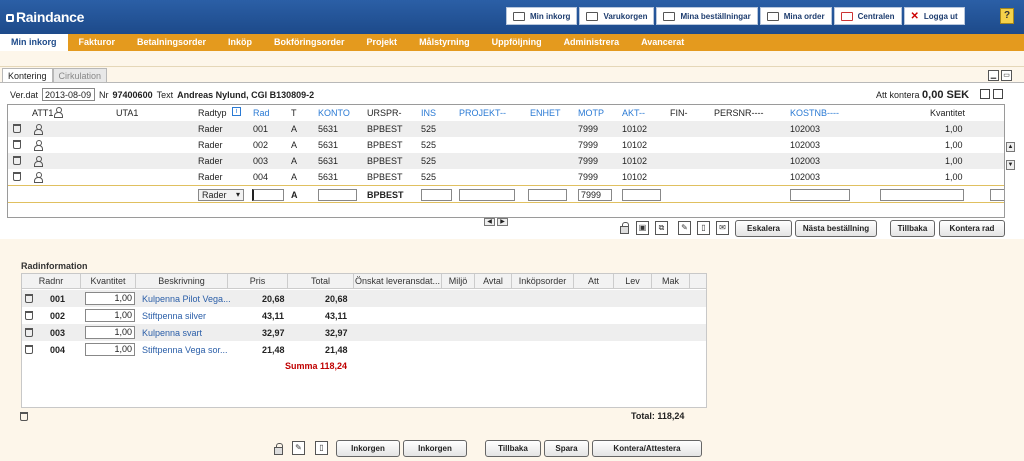 This screenshot has width=1024, height=461. I want to click on scroll-right-icon: ▶, so click(502, 222).